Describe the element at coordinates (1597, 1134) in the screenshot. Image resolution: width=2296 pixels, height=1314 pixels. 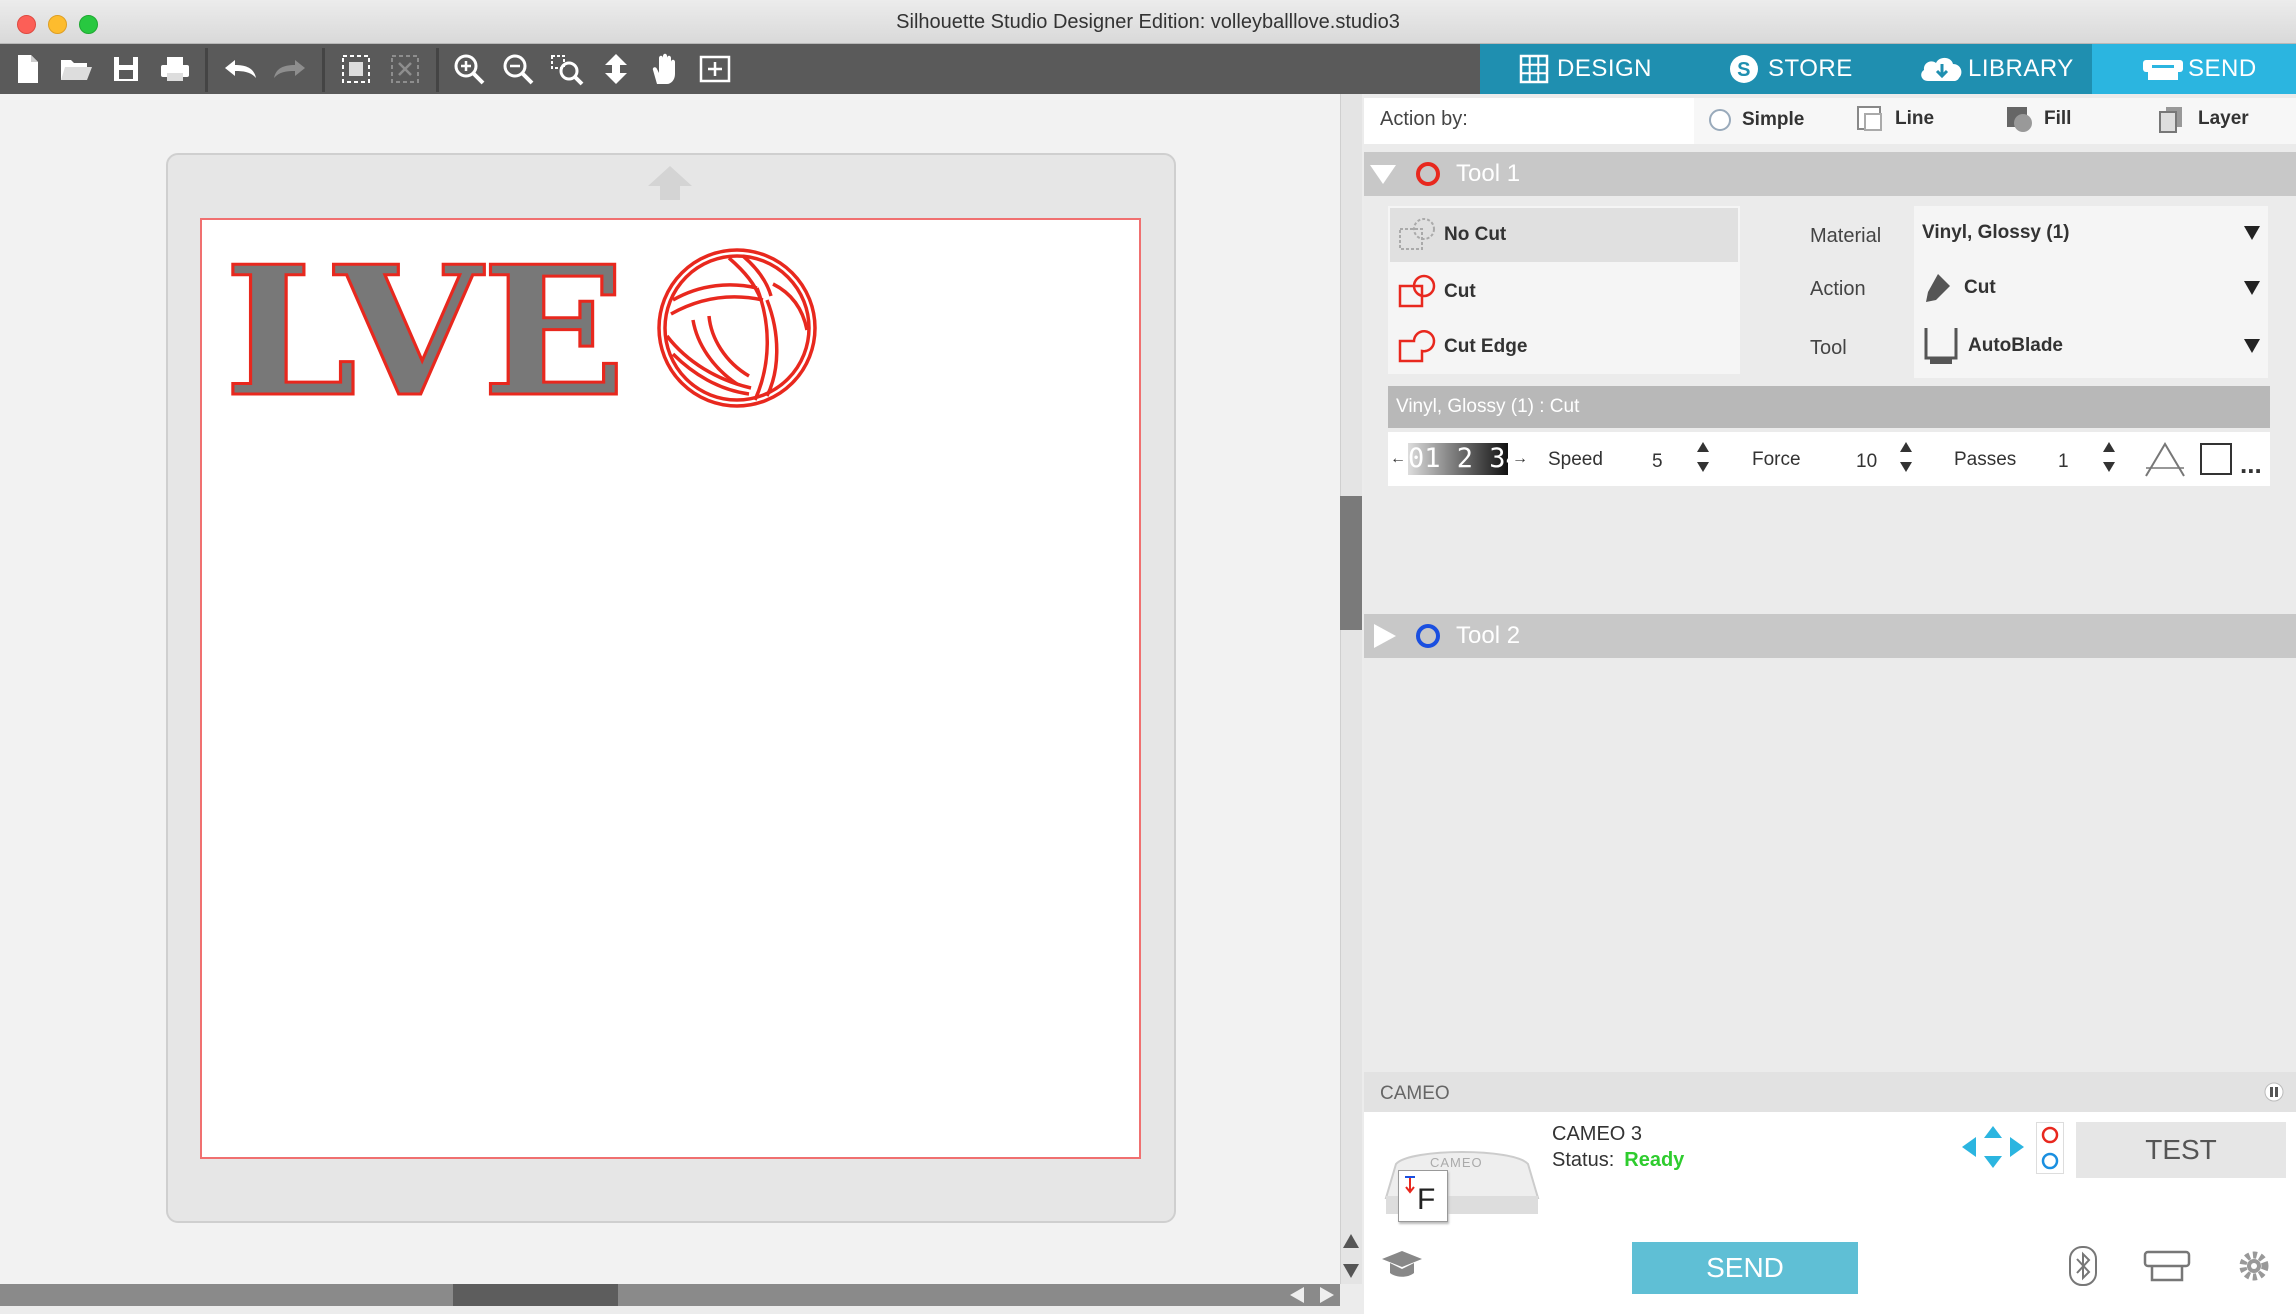
I see `device-name: CAMEO 3` at that location.